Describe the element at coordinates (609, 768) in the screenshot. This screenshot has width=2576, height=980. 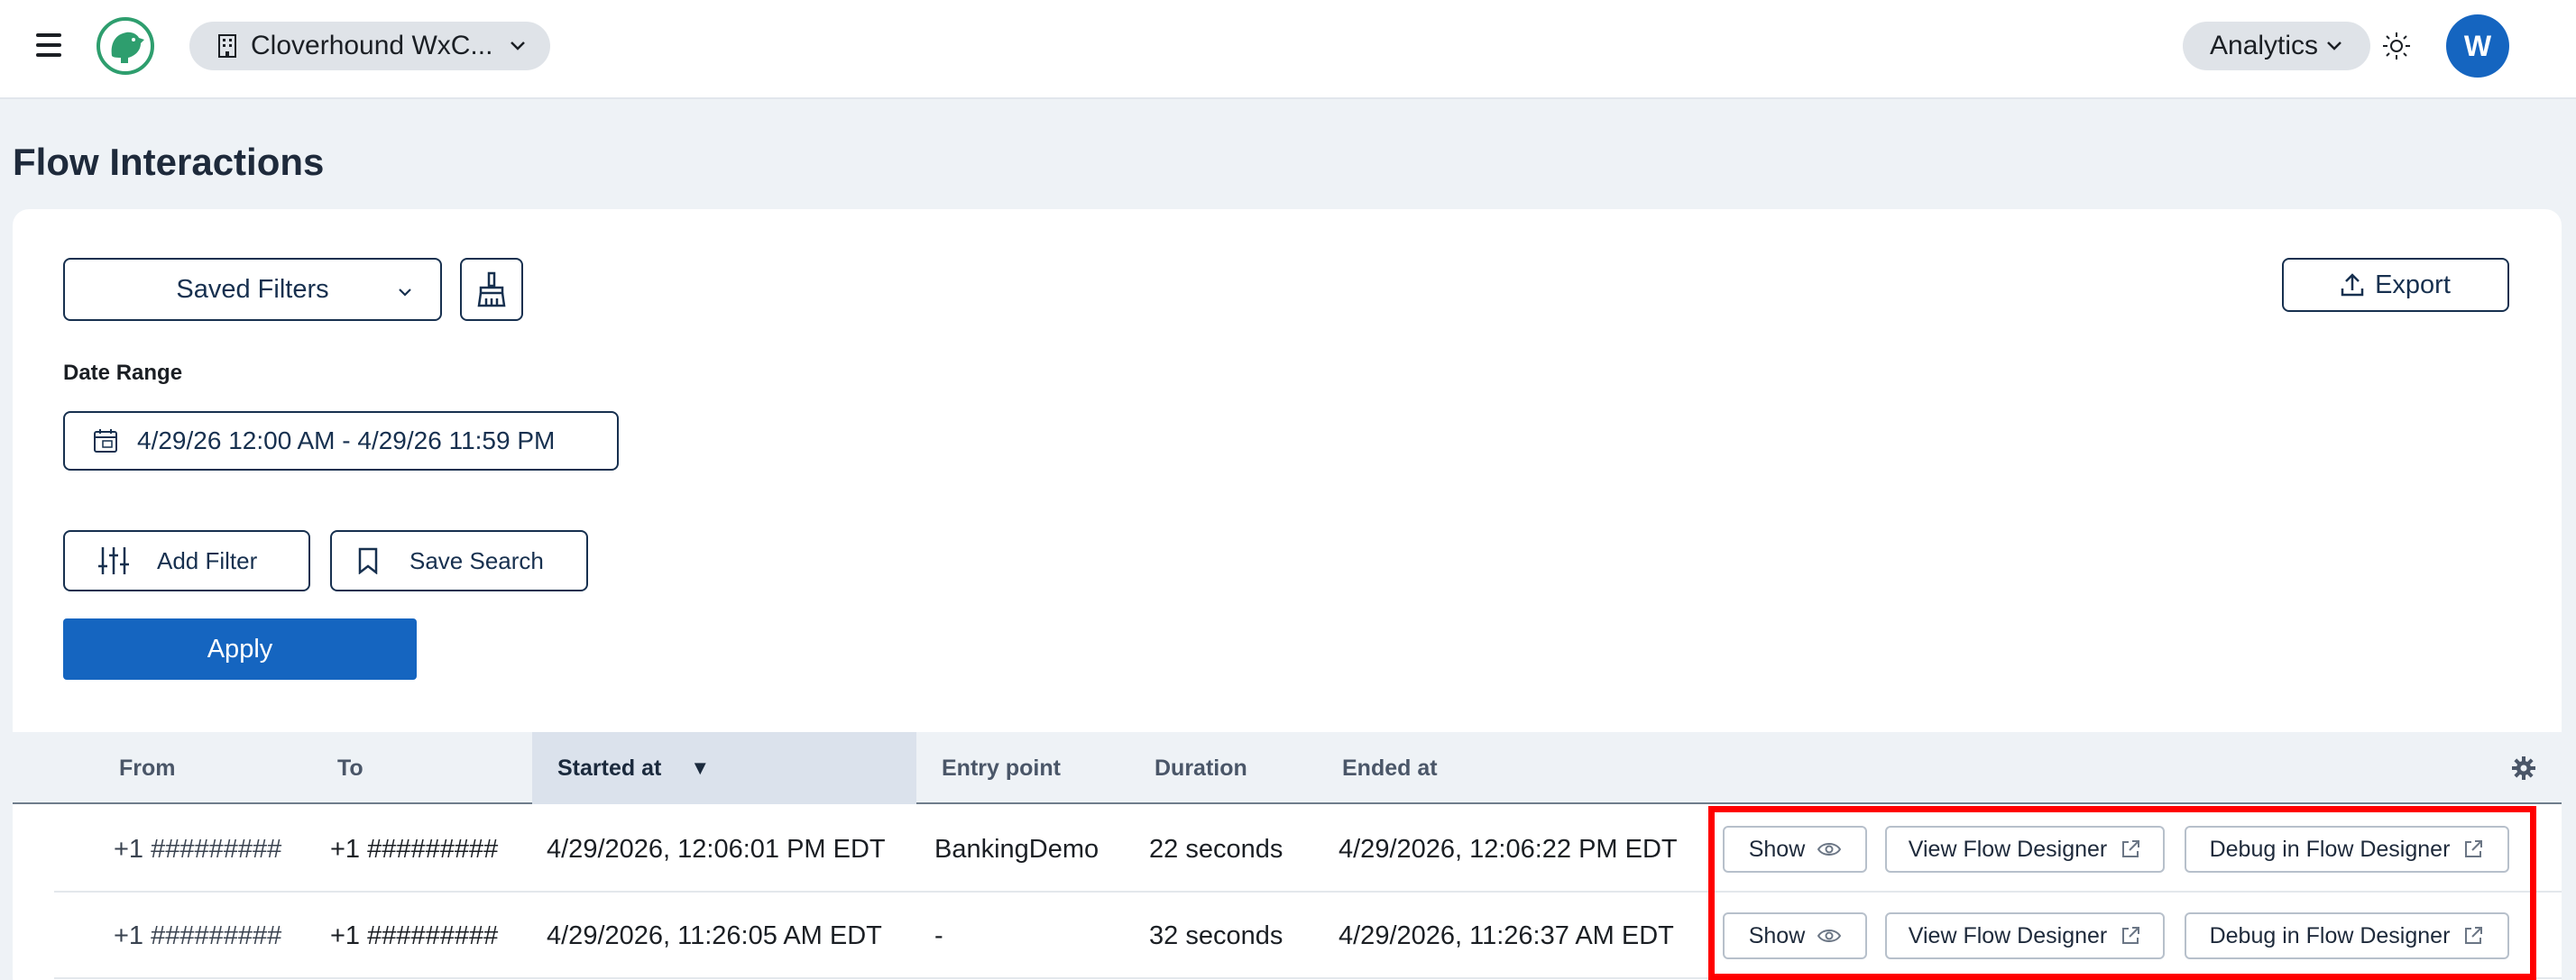
I see `started-at-label: Started at` at that location.